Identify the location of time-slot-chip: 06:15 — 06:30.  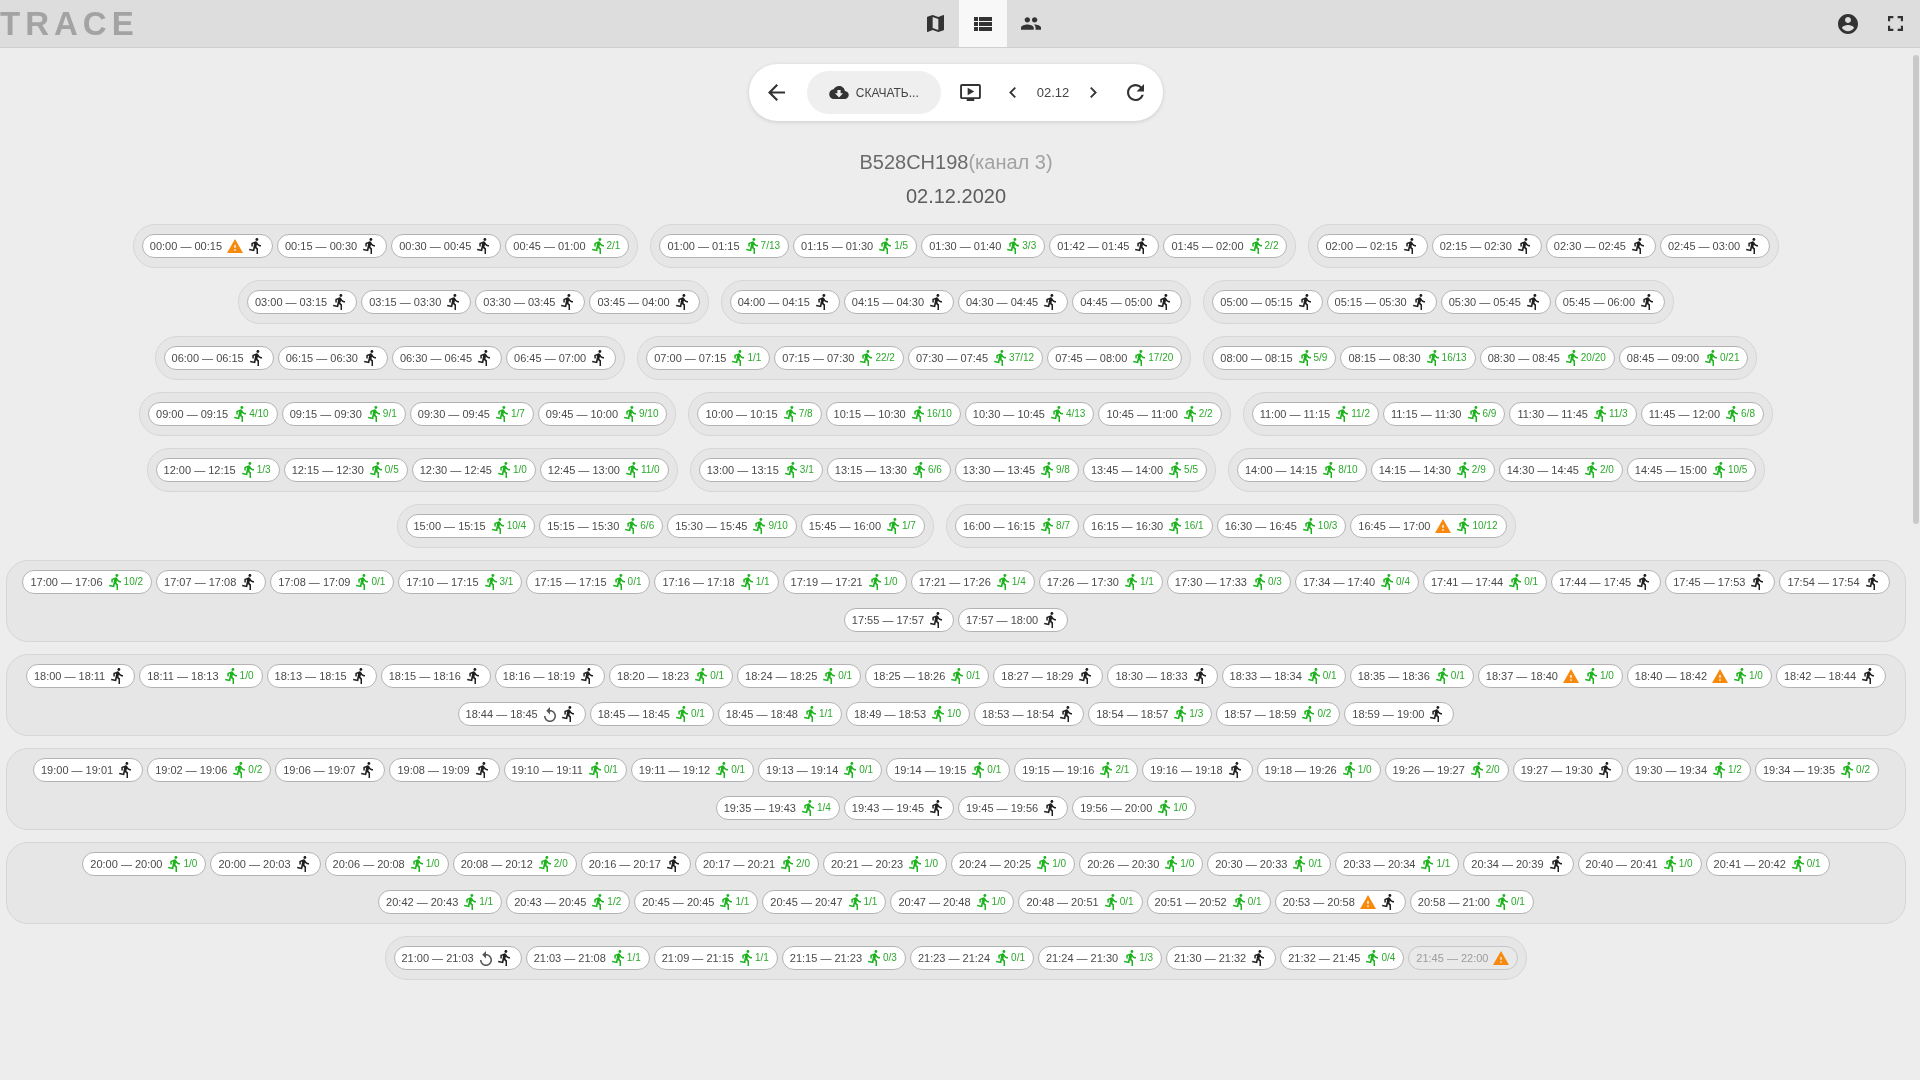
(332, 358).